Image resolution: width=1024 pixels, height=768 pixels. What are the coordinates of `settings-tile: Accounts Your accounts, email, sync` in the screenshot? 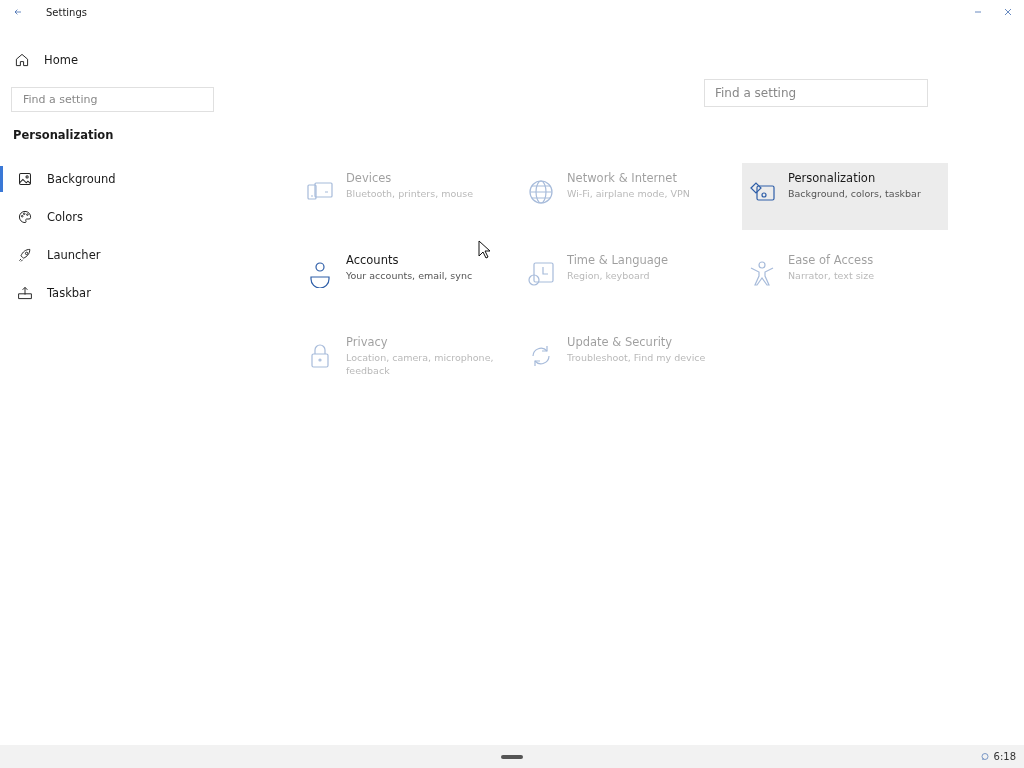 It's located at (403, 278).